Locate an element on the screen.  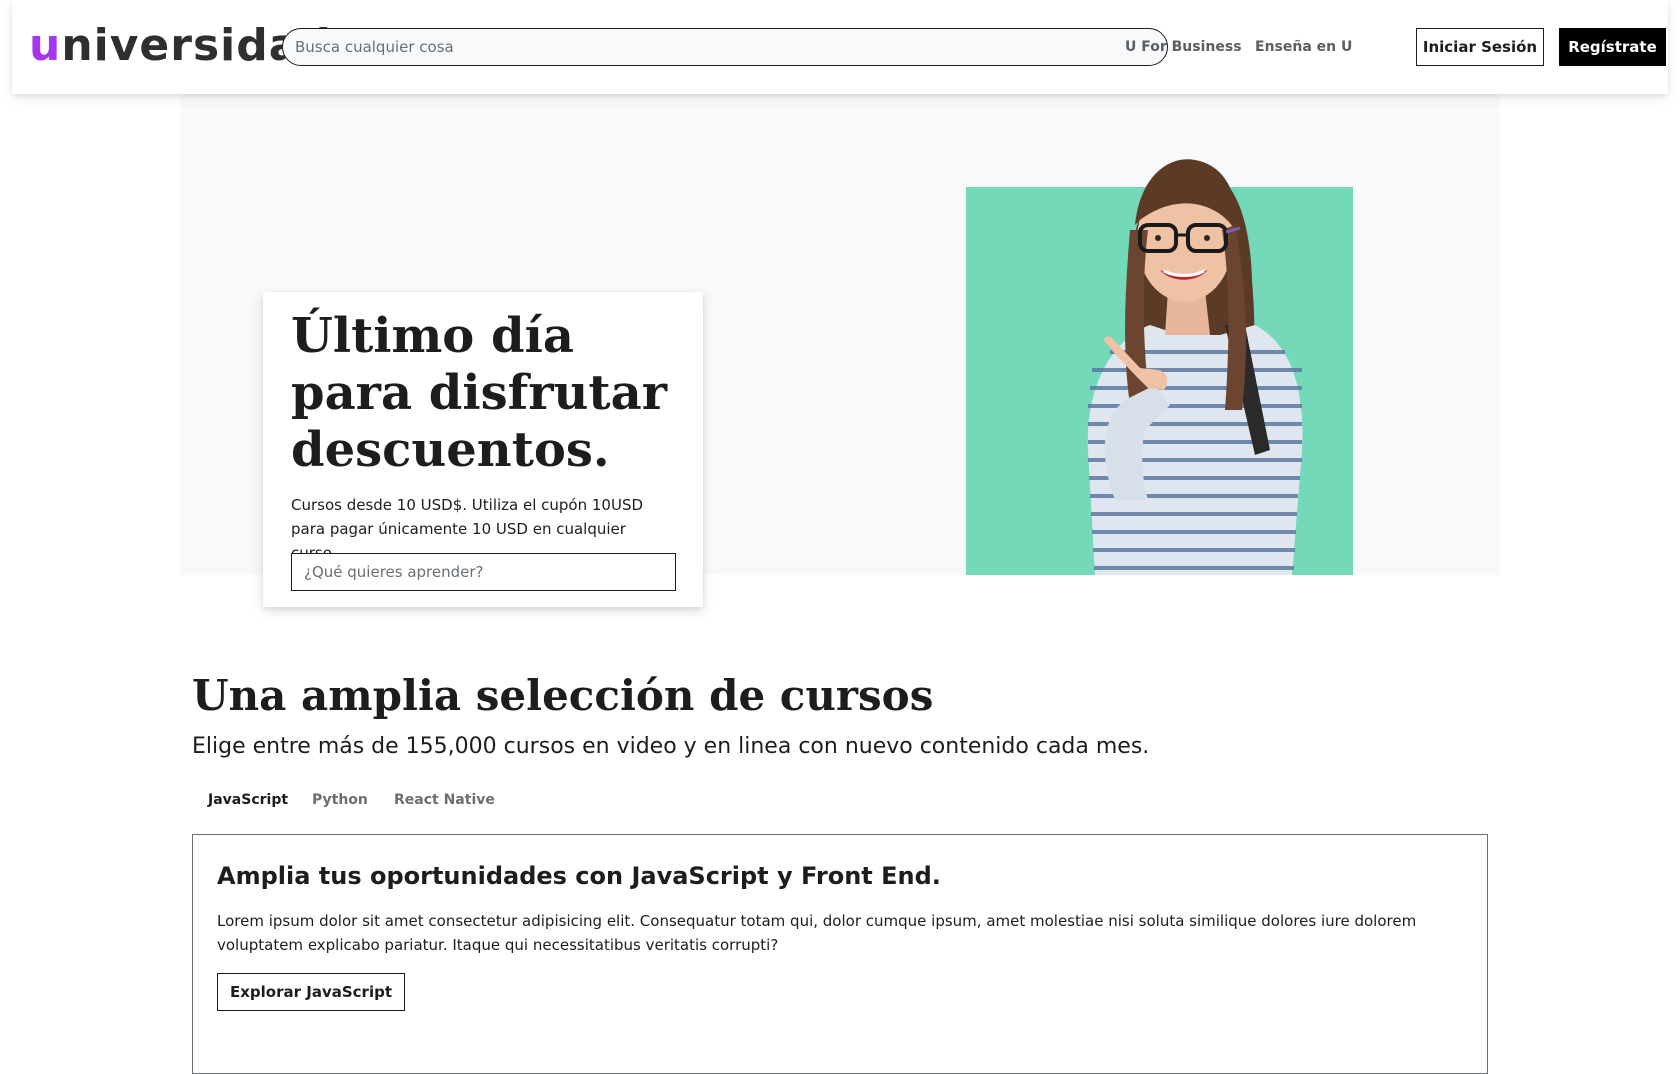
explore-javascript-button: Explorar JavaScript is located at coordinates (311, 992).